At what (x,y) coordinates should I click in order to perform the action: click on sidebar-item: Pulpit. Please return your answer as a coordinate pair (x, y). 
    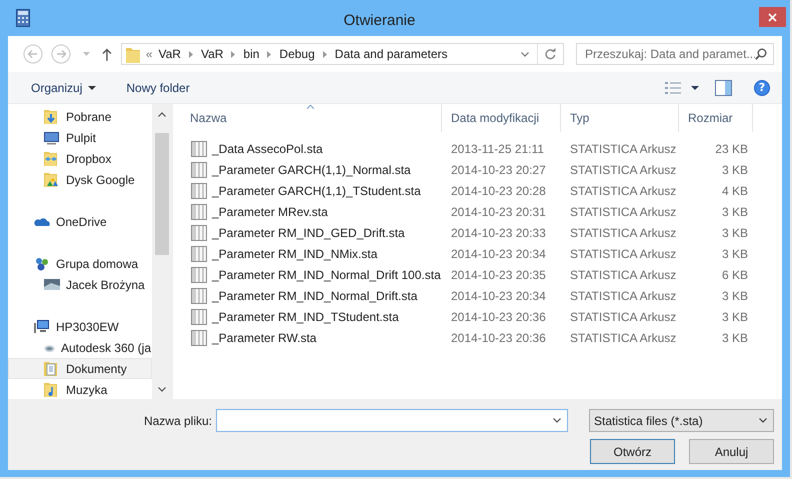
    Looking at the image, I should click on (80, 137).